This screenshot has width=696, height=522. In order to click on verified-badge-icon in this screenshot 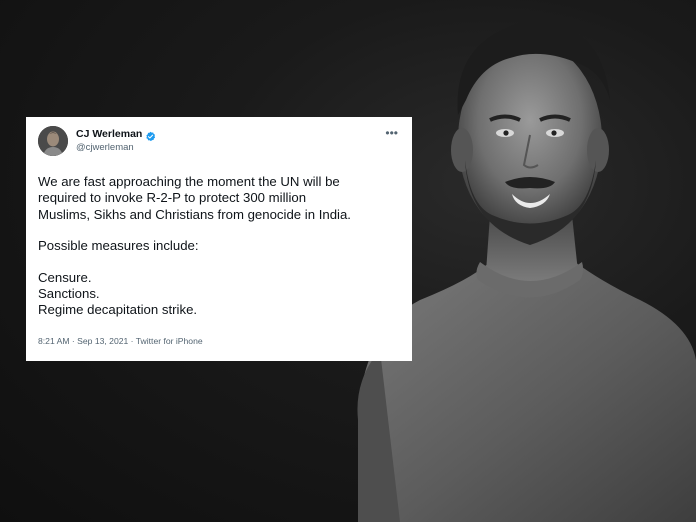, I will do `click(150, 135)`.